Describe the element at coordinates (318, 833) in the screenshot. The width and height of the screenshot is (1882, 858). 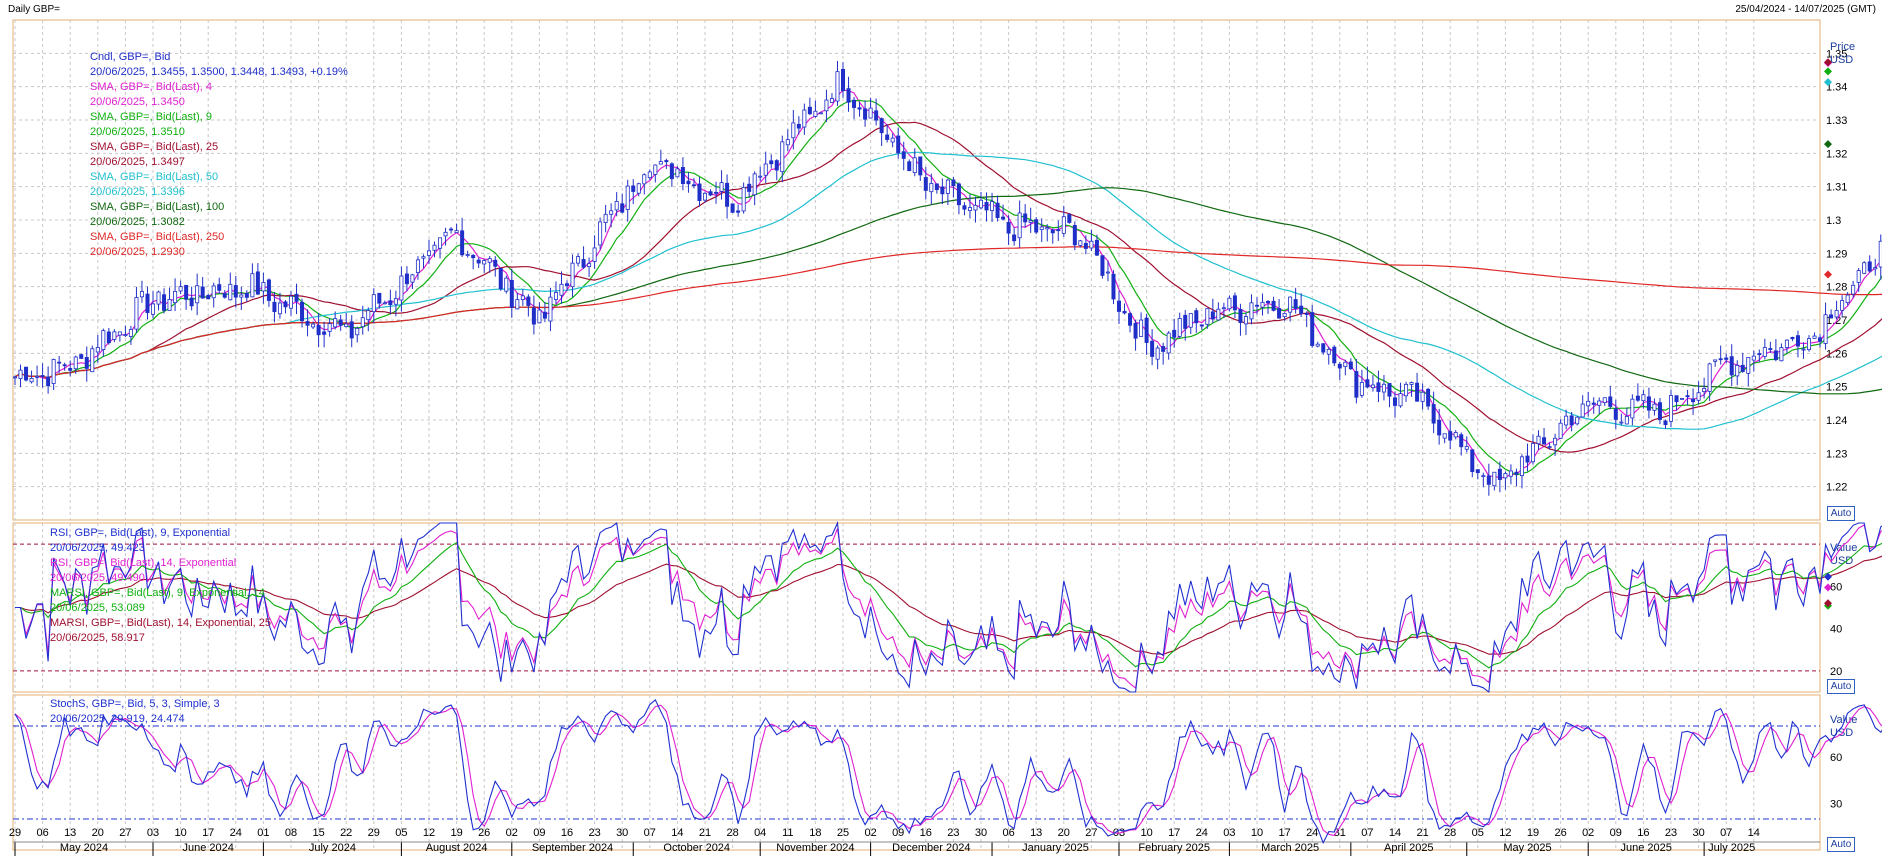
I see `x-tick-label: 15` at that location.